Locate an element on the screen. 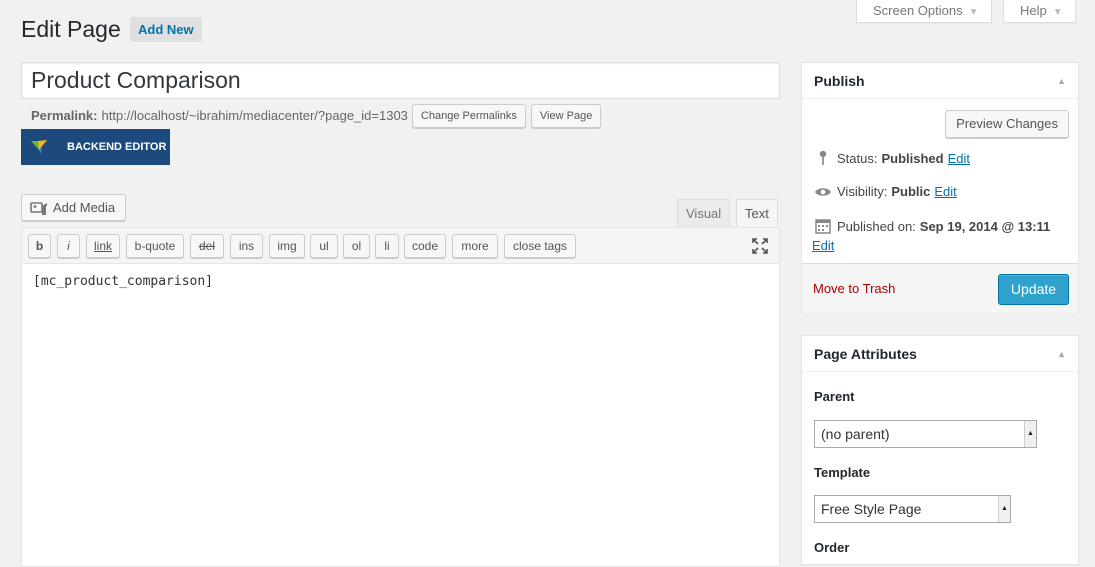 The height and width of the screenshot is (567, 1095). change-permalinks-button: Change Permalinks is located at coordinates (468, 116).